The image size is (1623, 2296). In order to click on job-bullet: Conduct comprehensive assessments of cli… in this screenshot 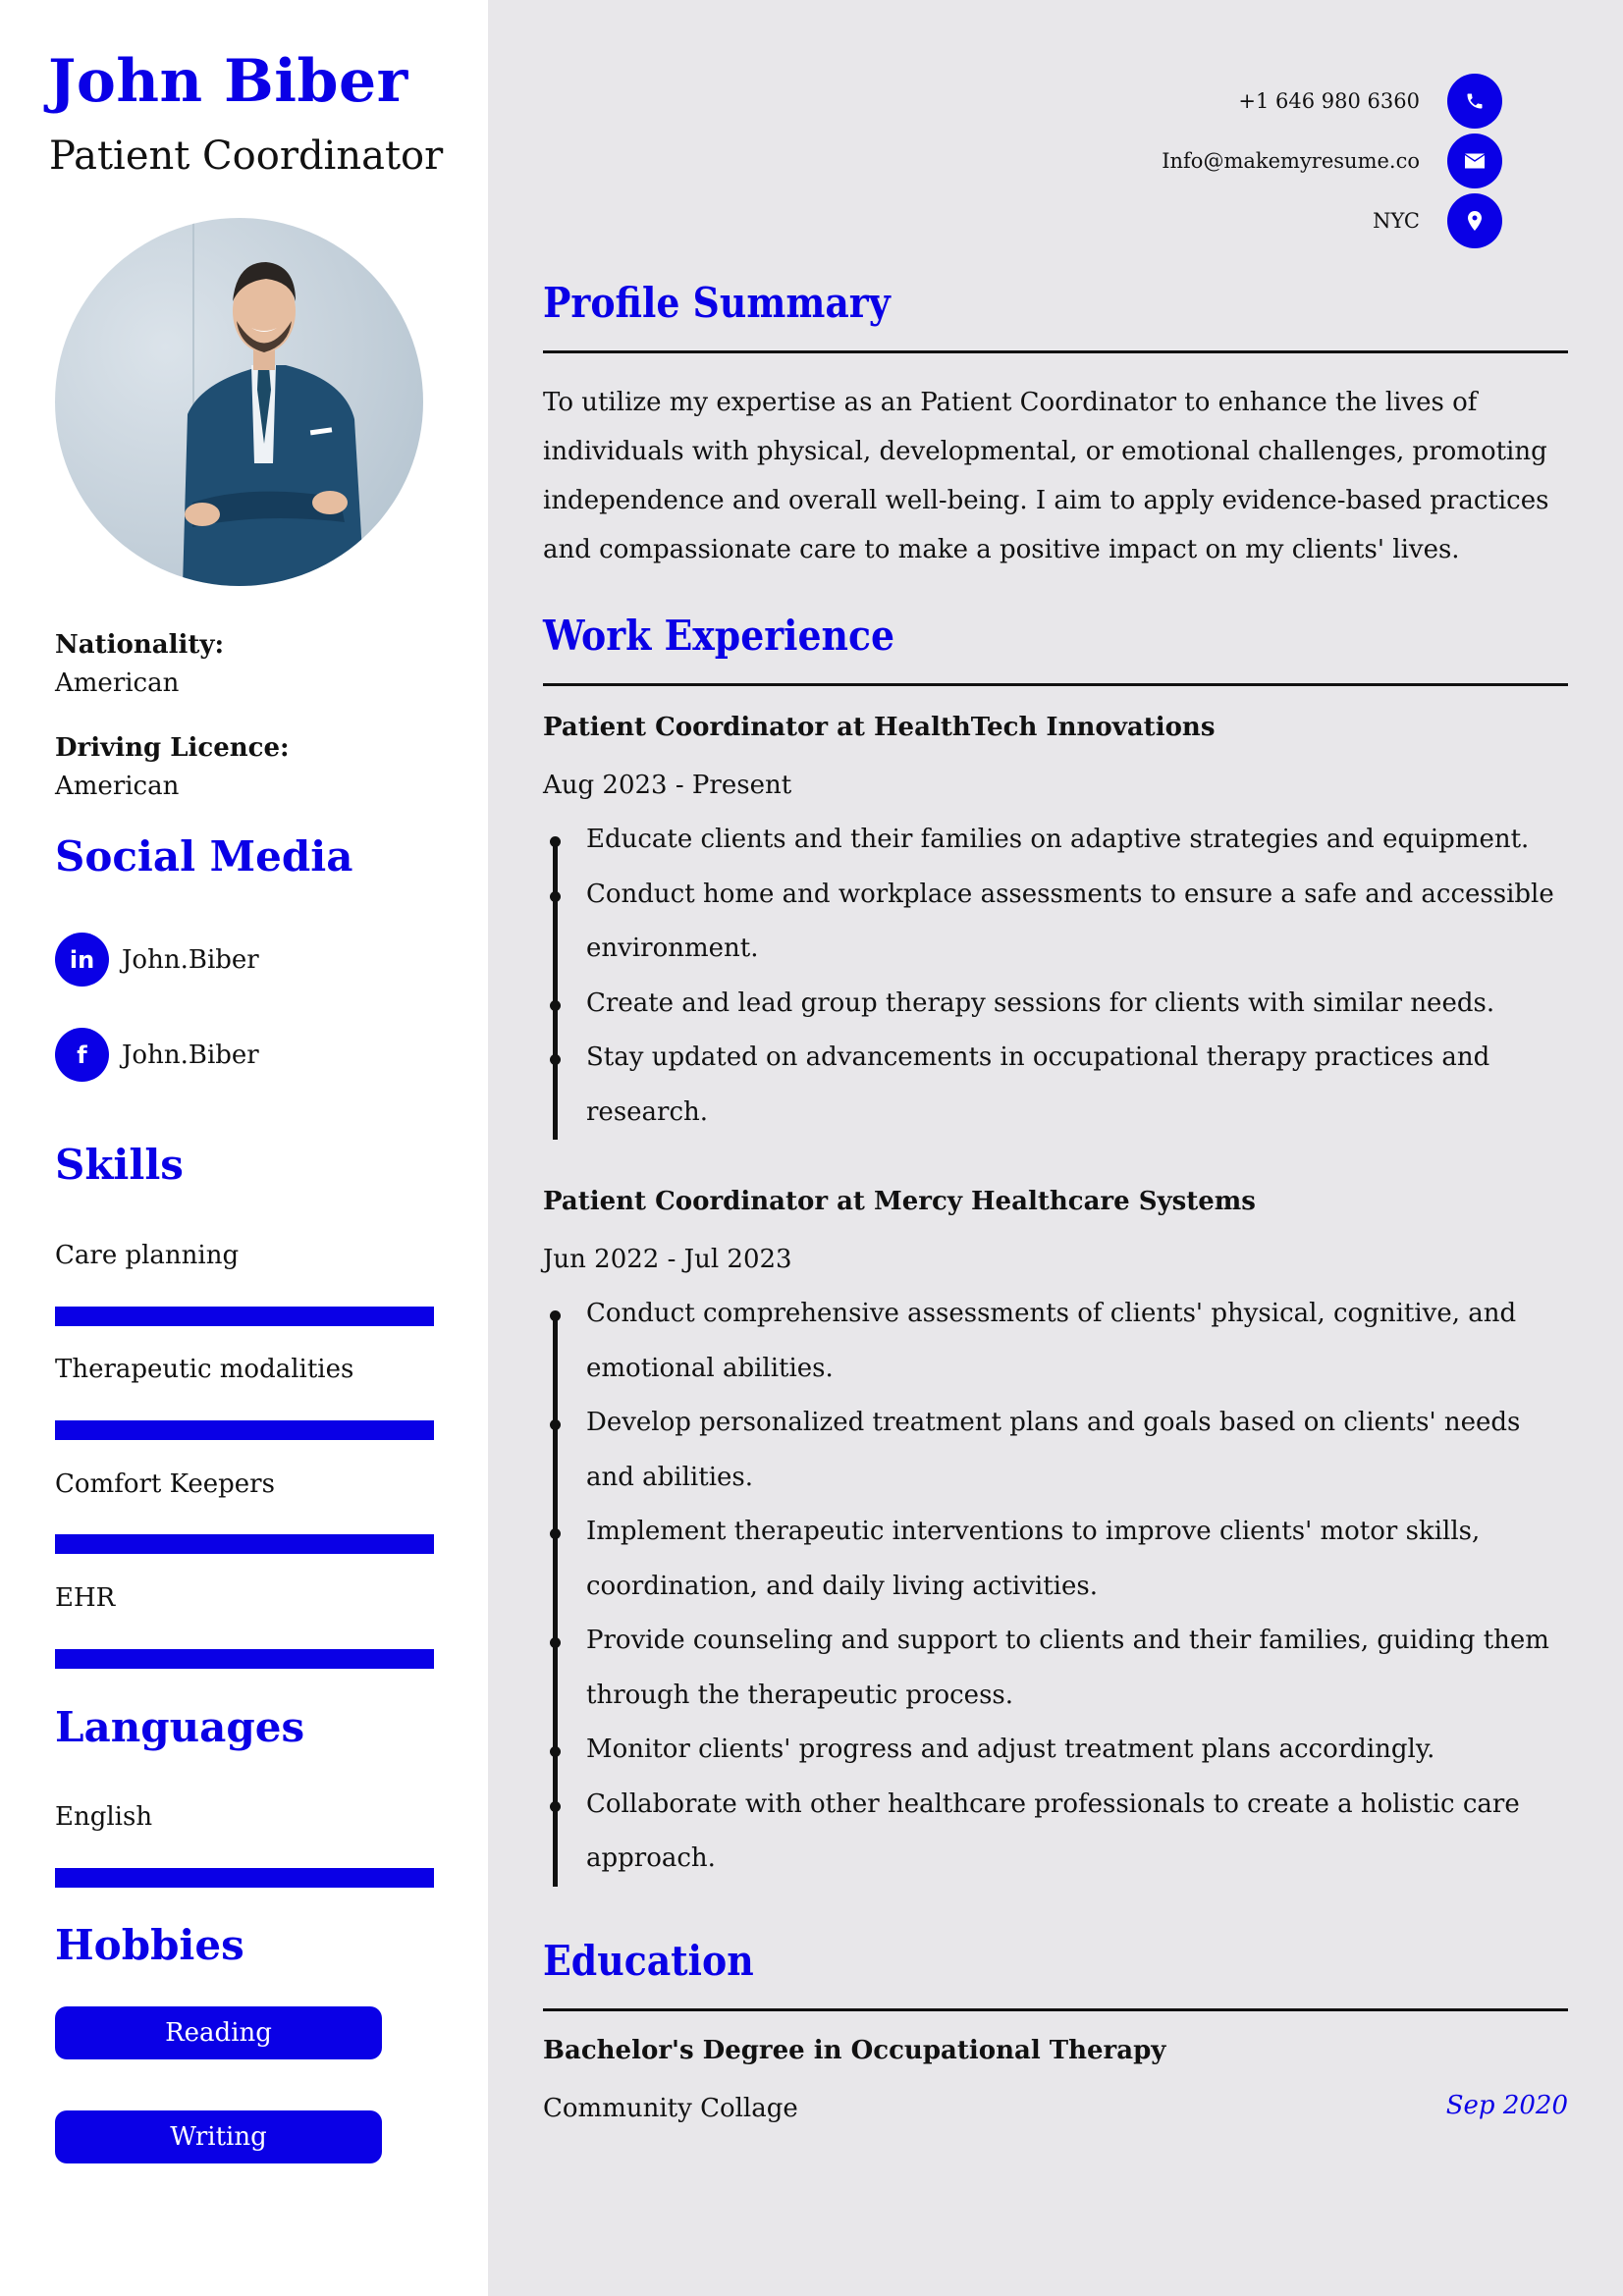, I will do `click(1058, 1355)`.